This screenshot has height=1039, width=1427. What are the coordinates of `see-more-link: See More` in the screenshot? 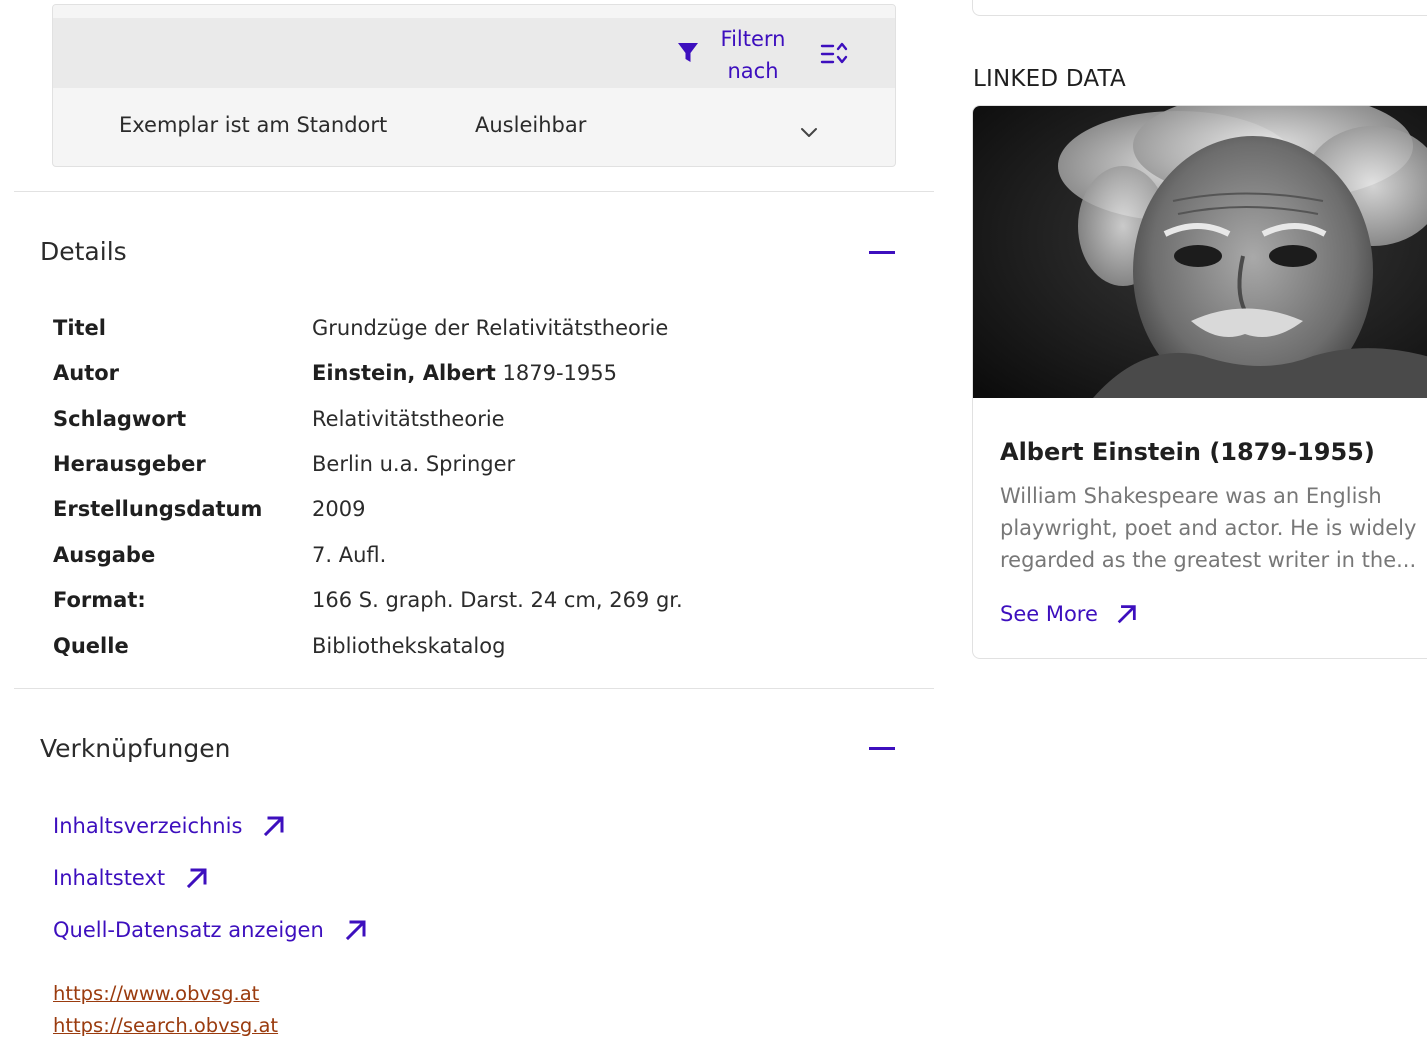 It's located at (1069, 614).